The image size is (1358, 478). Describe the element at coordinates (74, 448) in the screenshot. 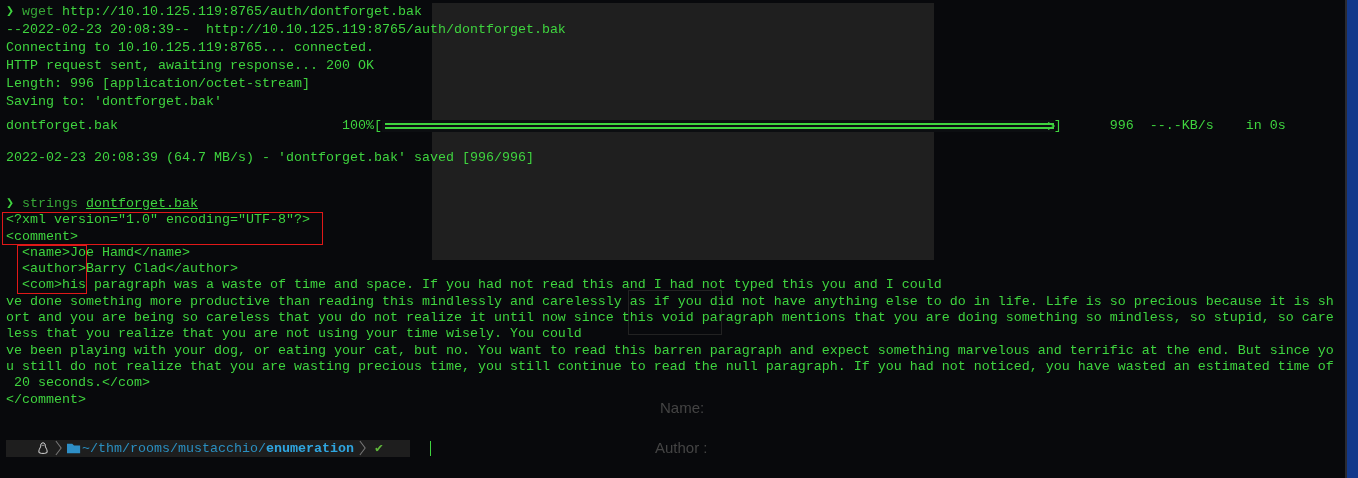

I see `folder-icon` at that location.